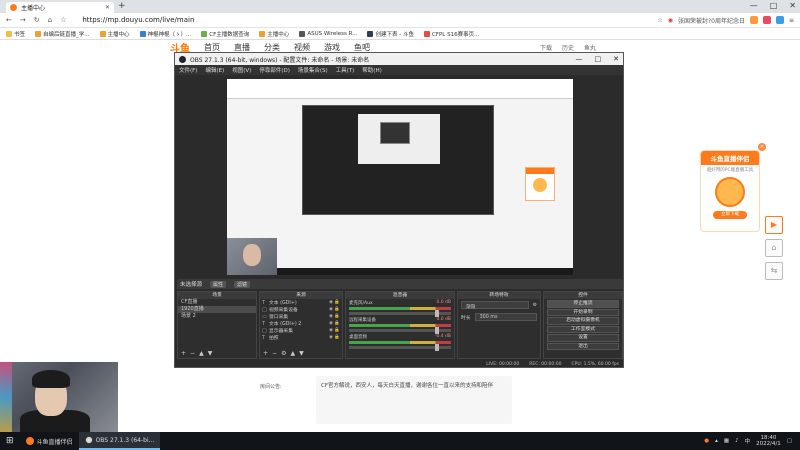 This screenshot has height=450, width=800. What do you see at coordinates (737, 441) in the screenshot?
I see `volume-icon: ♪` at bounding box center [737, 441].